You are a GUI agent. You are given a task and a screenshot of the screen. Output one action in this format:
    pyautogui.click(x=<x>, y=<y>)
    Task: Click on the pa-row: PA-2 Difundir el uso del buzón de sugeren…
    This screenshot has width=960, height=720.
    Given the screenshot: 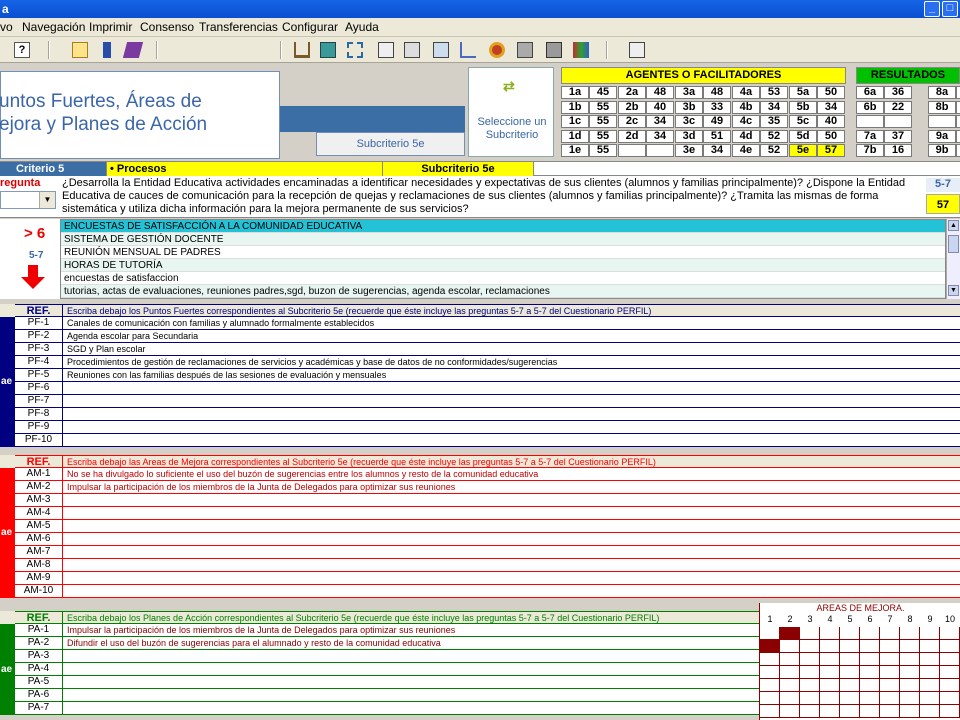 What is the action you would take?
    pyautogui.click(x=387, y=643)
    